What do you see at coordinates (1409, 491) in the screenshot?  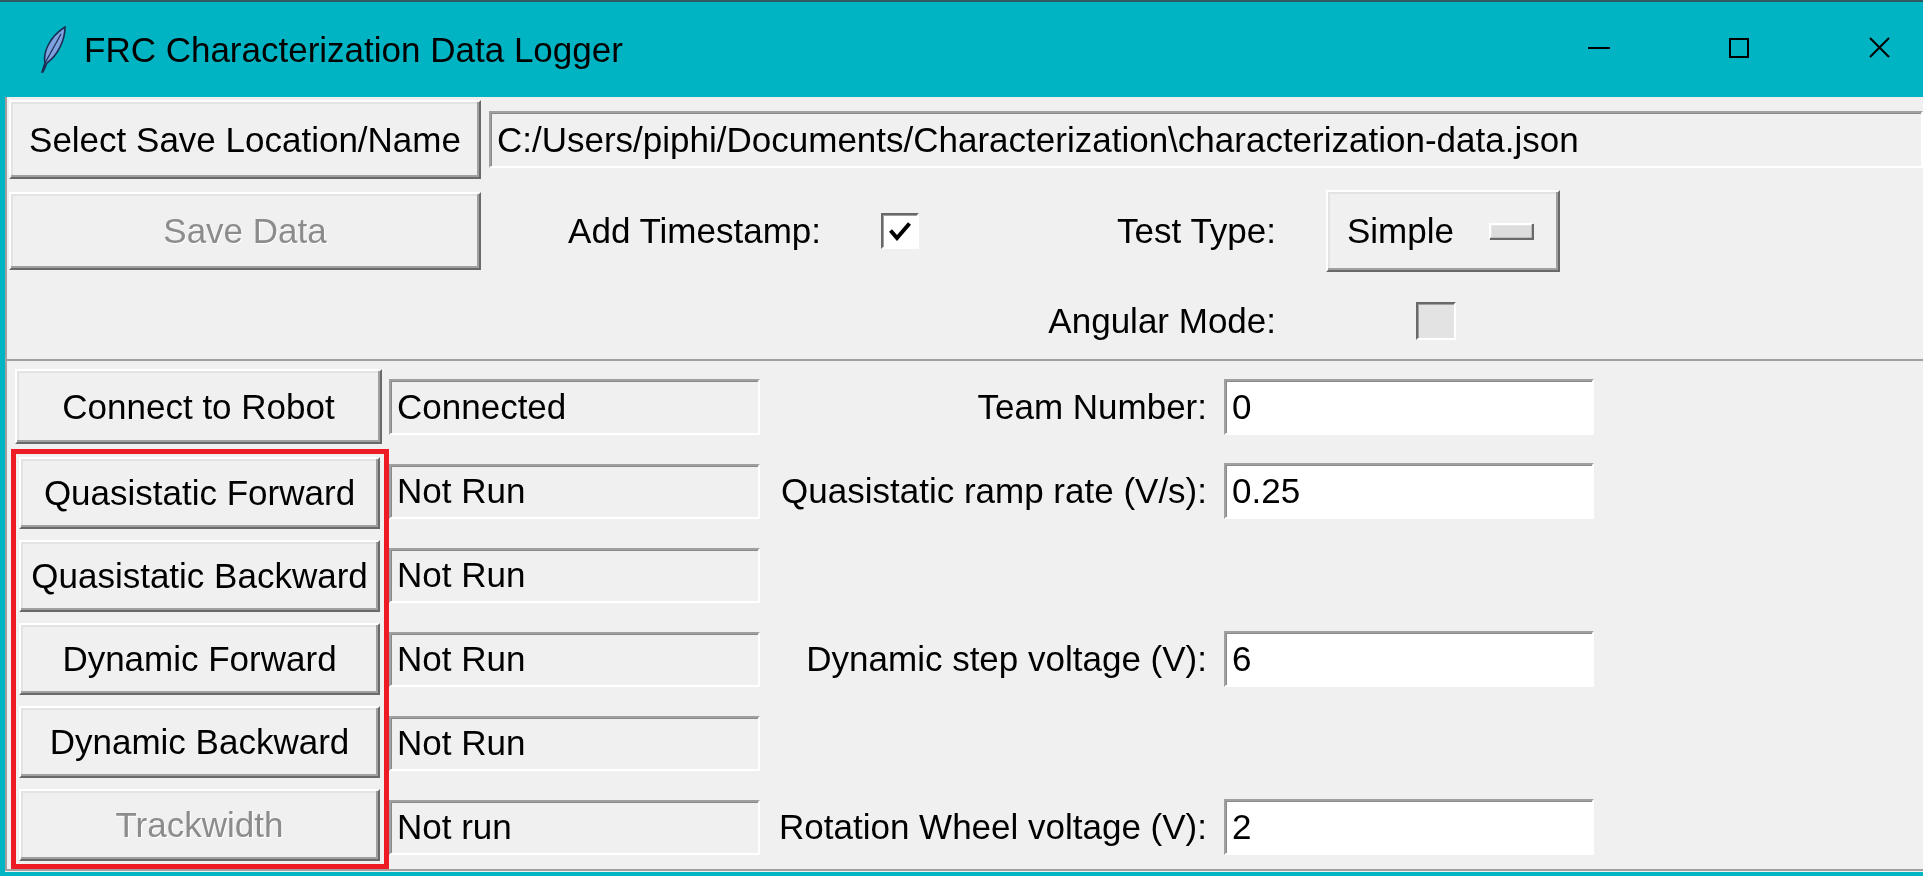 I see `setting-field: 0.25` at bounding box center [1409, 491].